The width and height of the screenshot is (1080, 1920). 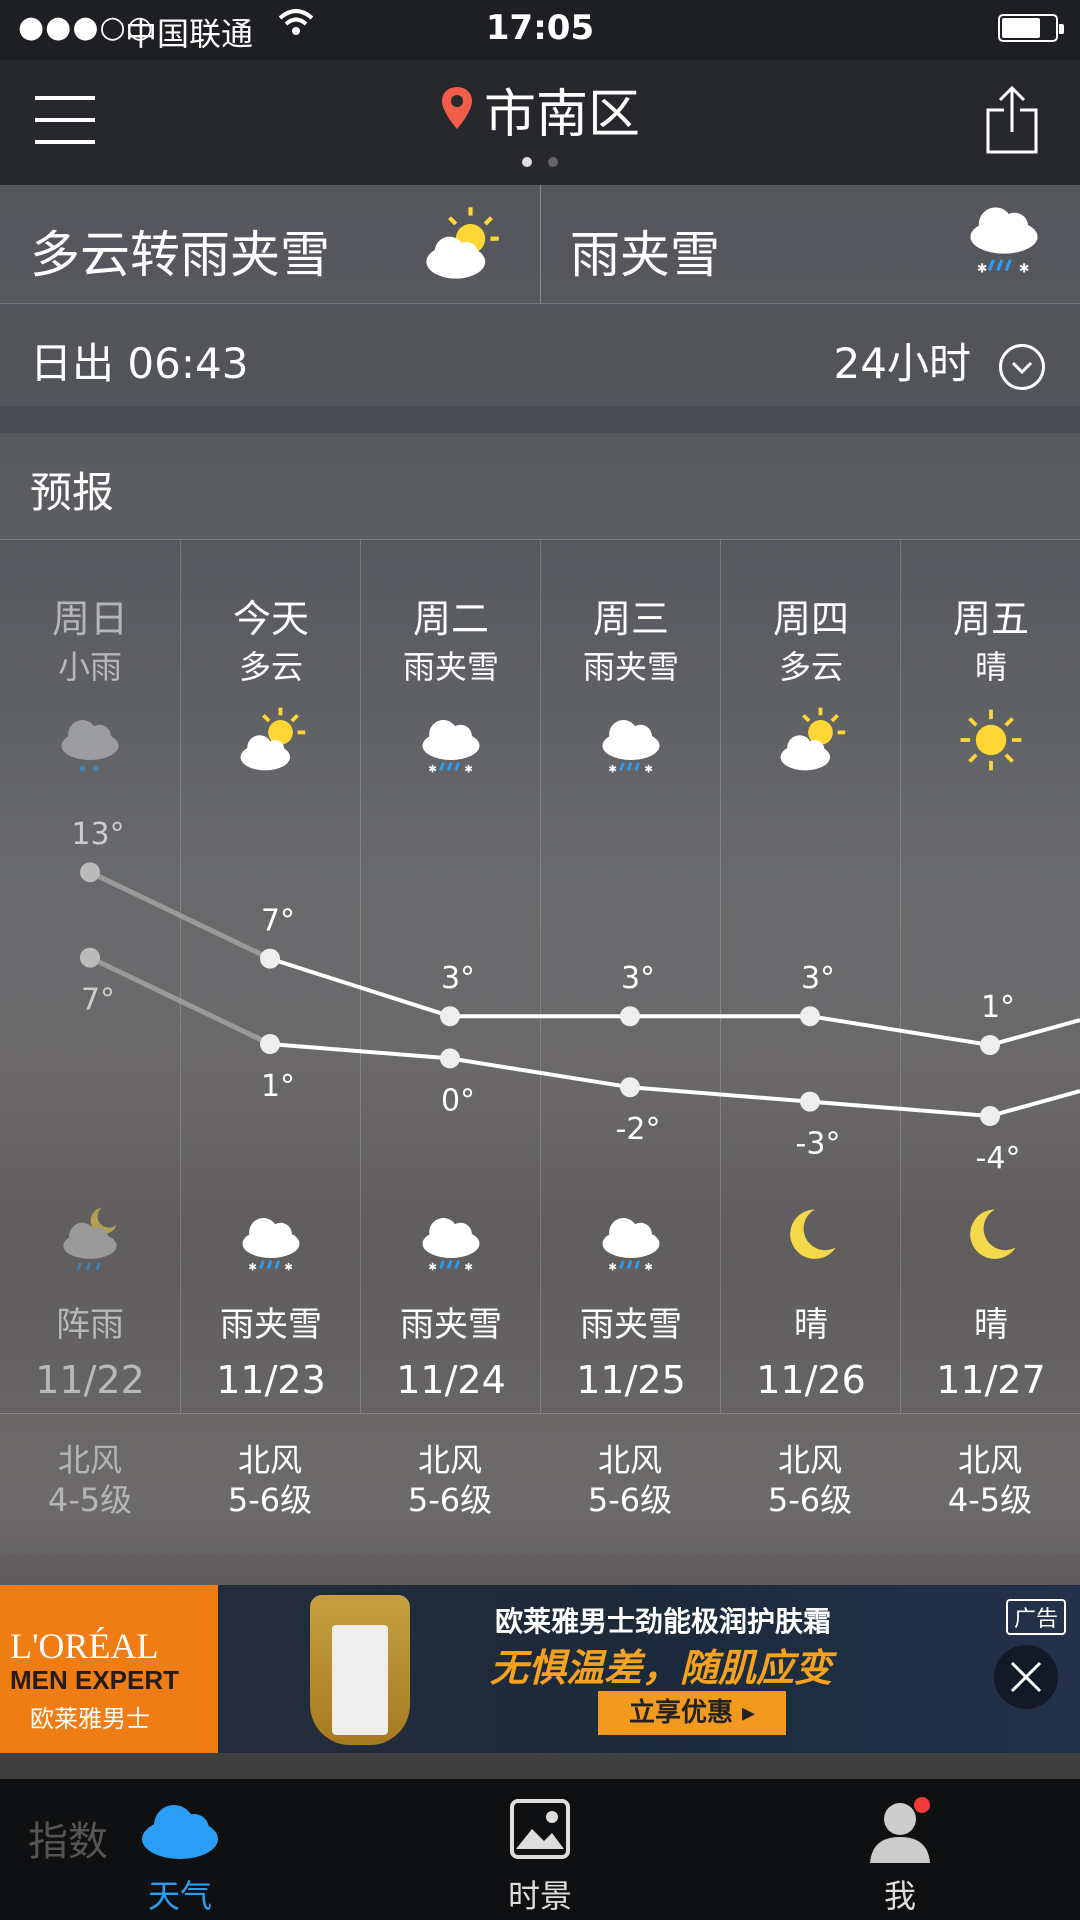 I want to click on chevron-down-icon, so click(x=1022, y=366).